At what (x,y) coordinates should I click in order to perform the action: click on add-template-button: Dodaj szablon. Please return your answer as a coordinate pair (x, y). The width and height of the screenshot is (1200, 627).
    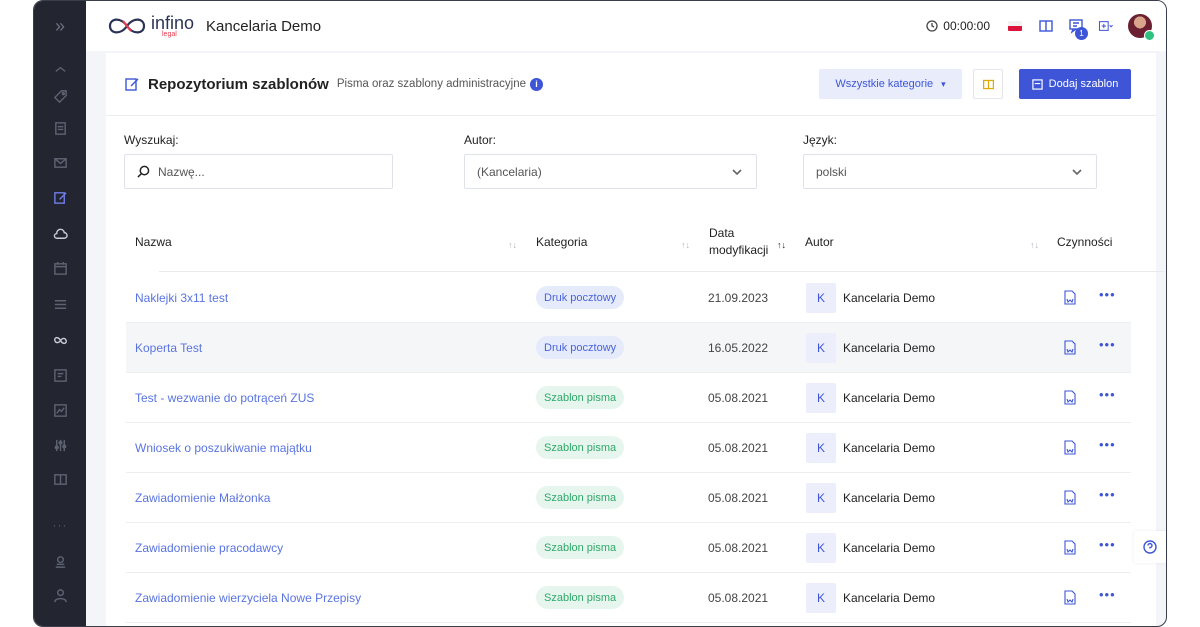
    Looking at the image, I should click on (1075, 84).